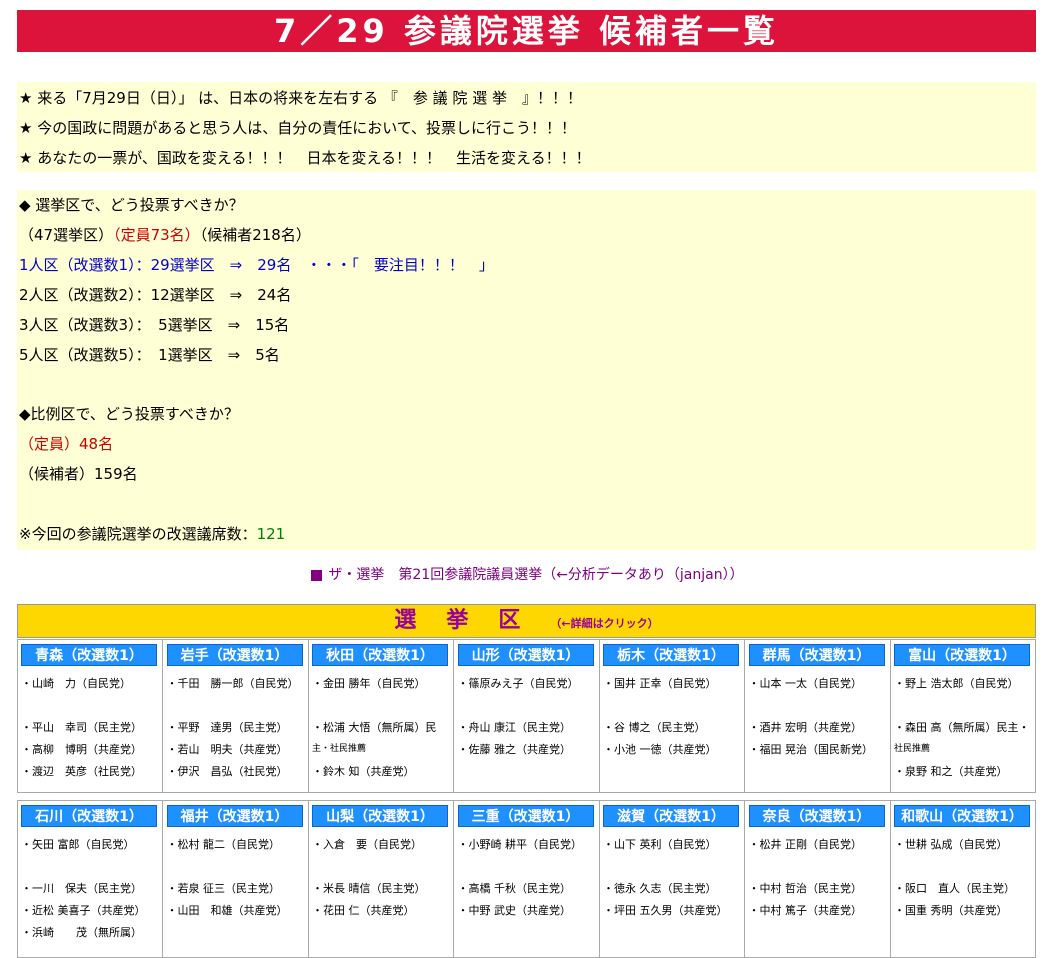 The image size is (1055, 958). I want to click on candidate-item: ・坪田 五久男（共産党）, so click(665, 910).